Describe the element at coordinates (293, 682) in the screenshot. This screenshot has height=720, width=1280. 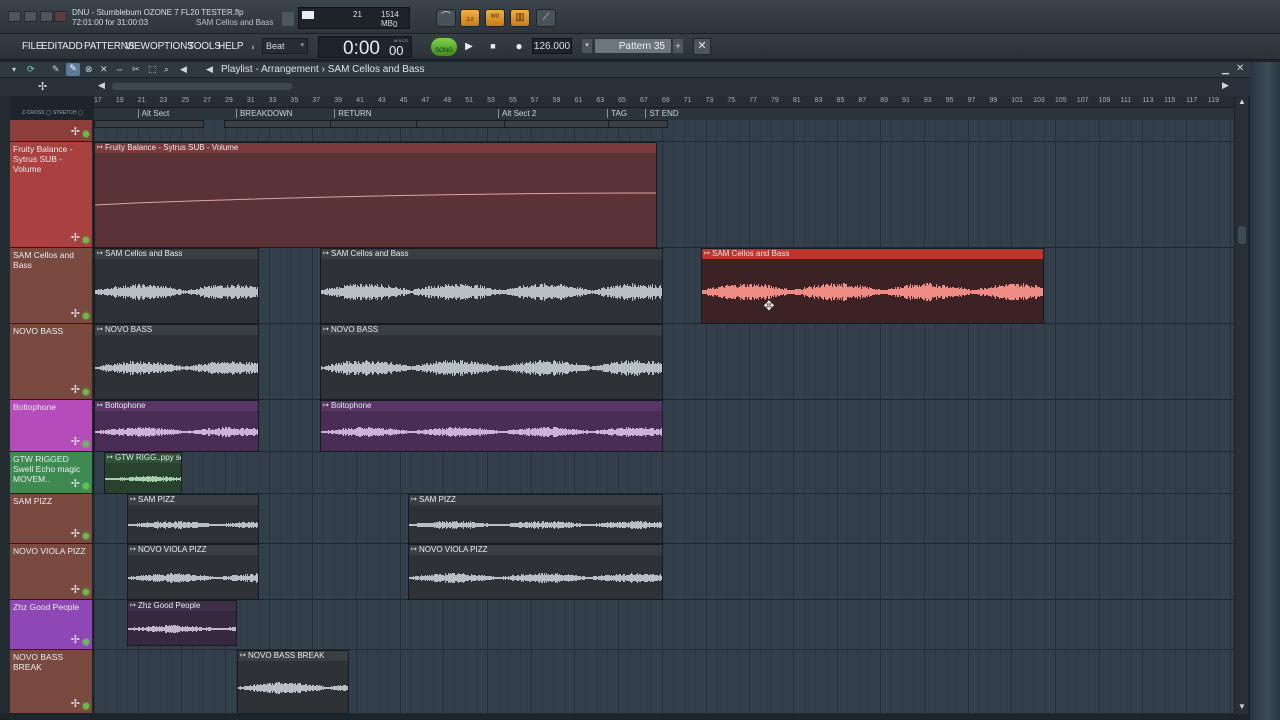
I see `audio-clip: NOVO BASS BREAK` at that location.